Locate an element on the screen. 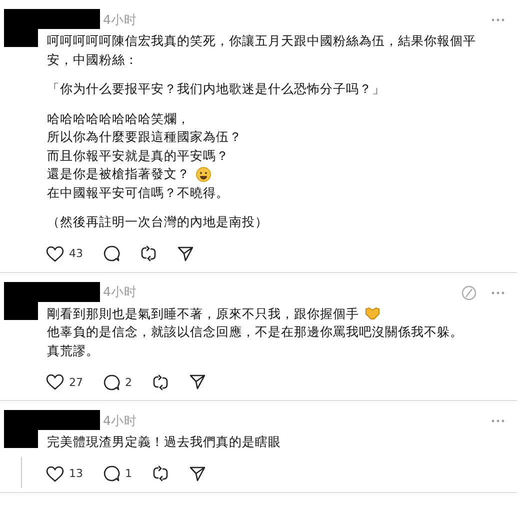 The height and width of the screenshot is (511, 521). post-text: 完美體現渣男定義！過去我們真的是瞎眼 is located at coordinates (164, 442).